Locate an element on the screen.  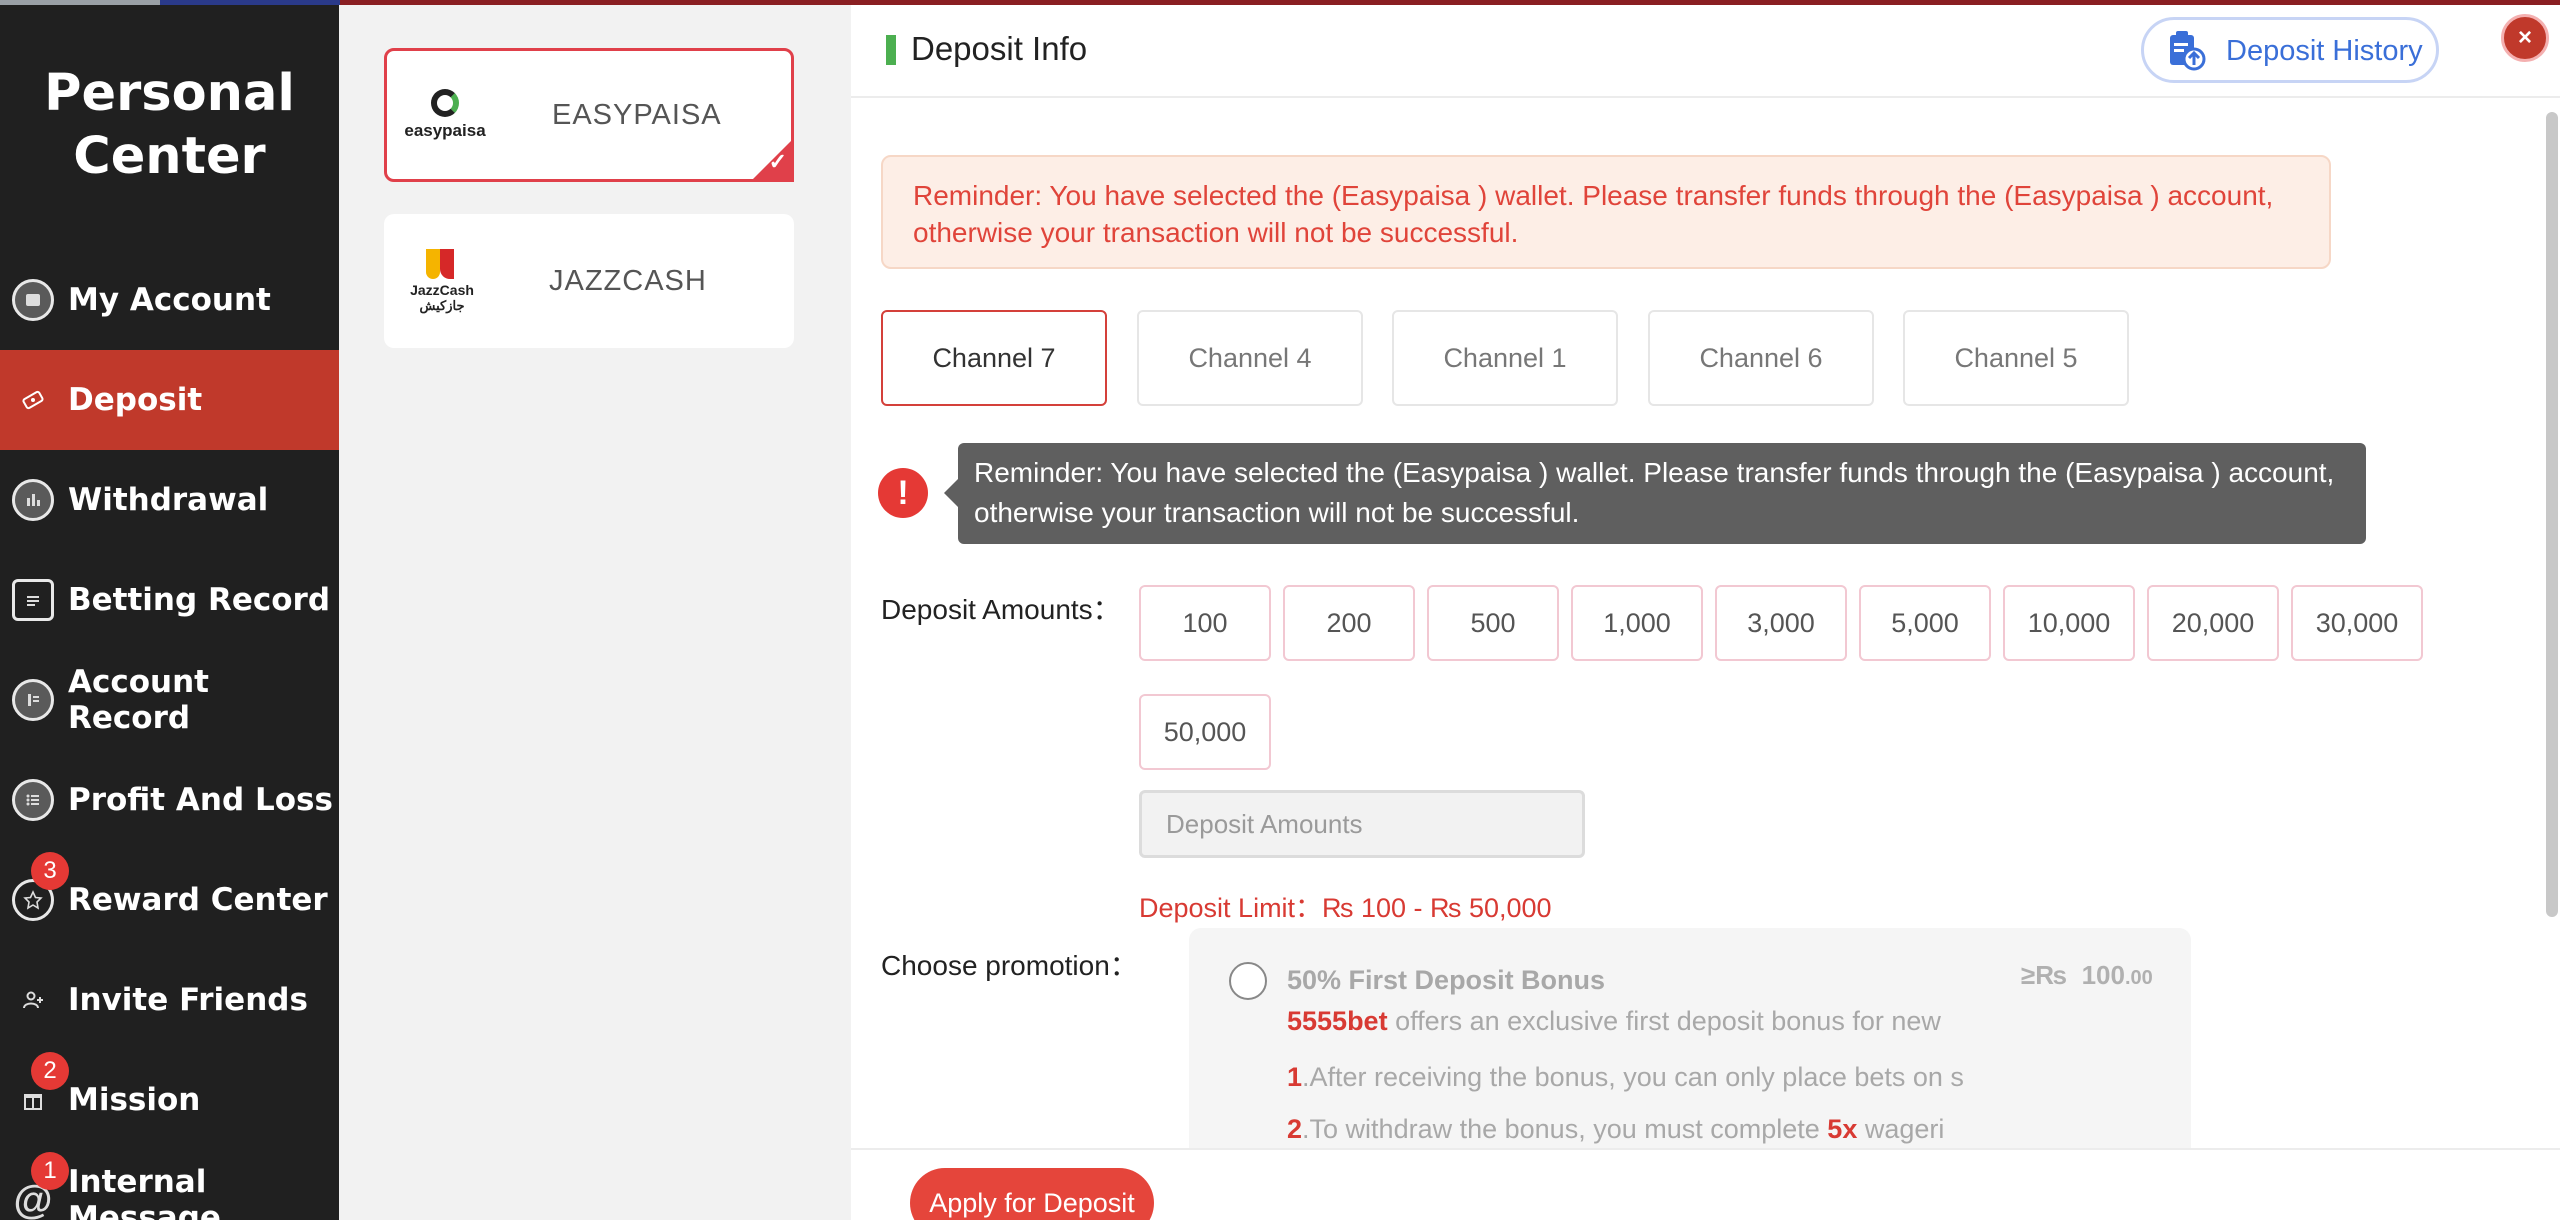
channel-6-button: Channel 6 is located at coordinates (1761, 358).